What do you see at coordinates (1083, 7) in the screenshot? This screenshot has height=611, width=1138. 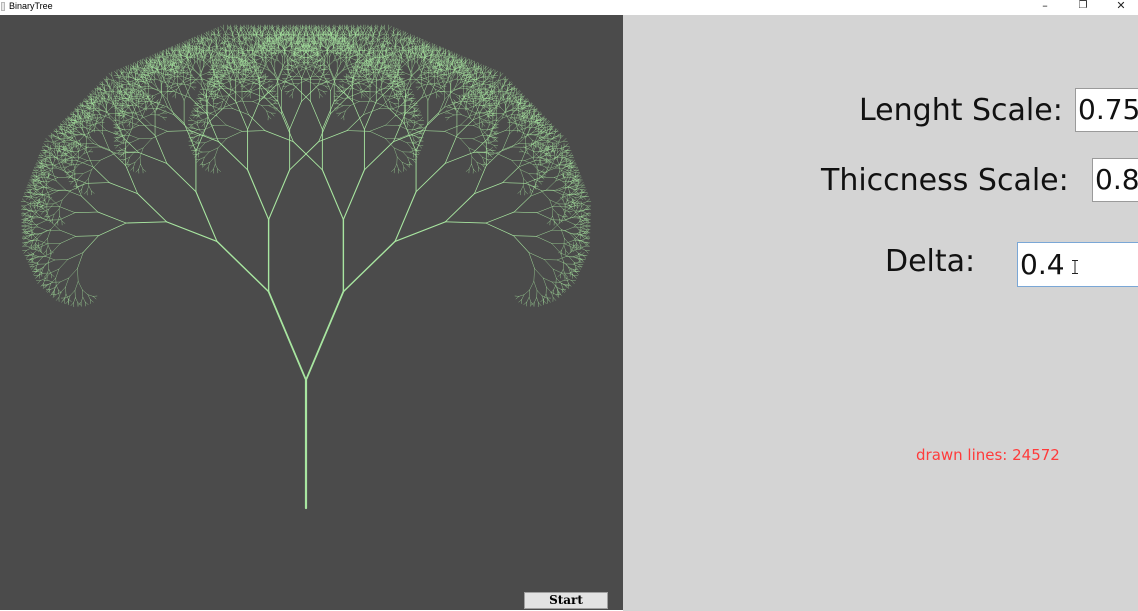 I see `maximize-button: ❐` at bounding box center [1083, 7].